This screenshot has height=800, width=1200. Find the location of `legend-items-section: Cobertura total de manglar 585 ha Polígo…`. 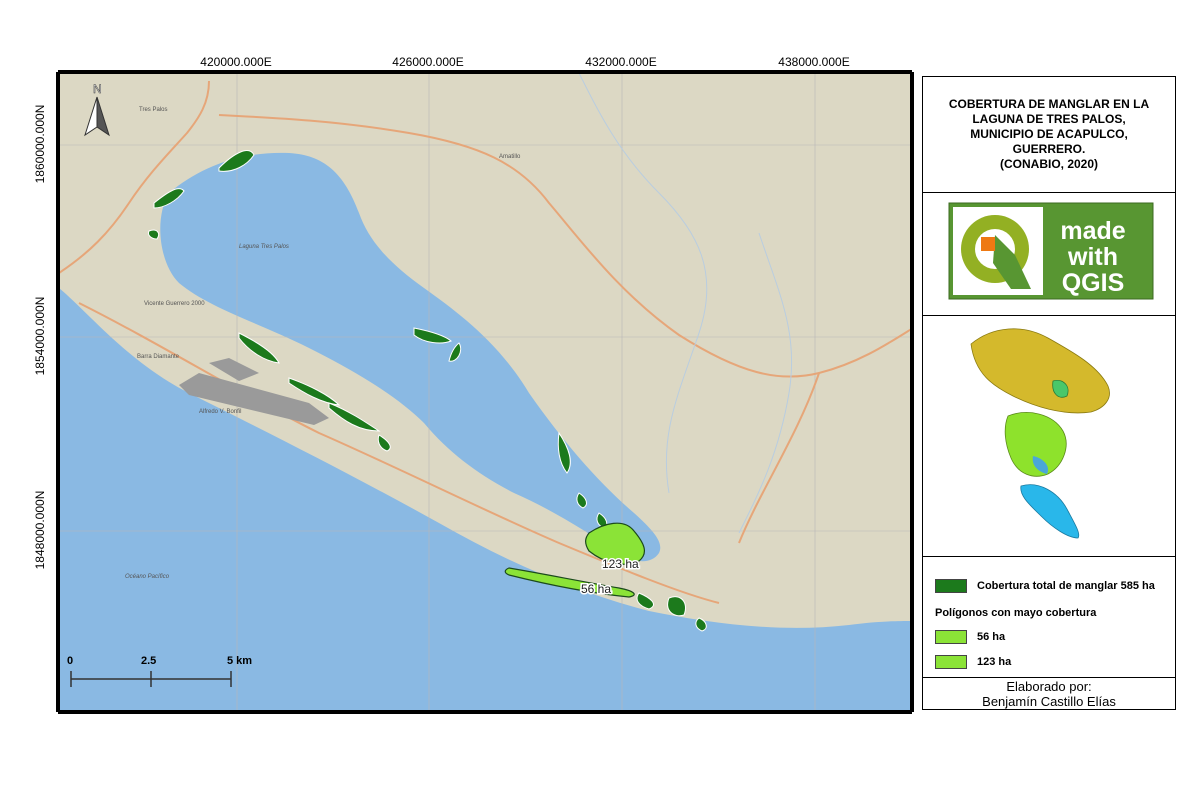

legend-items-section: Cobertura total de manglar 585 ha Polígo… is located at coordinates (1049, 617).